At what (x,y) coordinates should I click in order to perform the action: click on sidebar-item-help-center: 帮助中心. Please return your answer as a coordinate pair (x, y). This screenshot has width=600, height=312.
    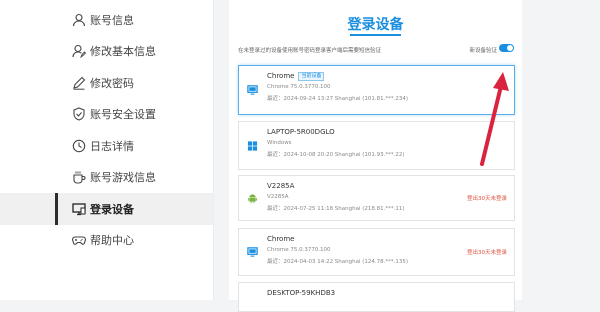
    Looking at the image, I should click on (106, 241).